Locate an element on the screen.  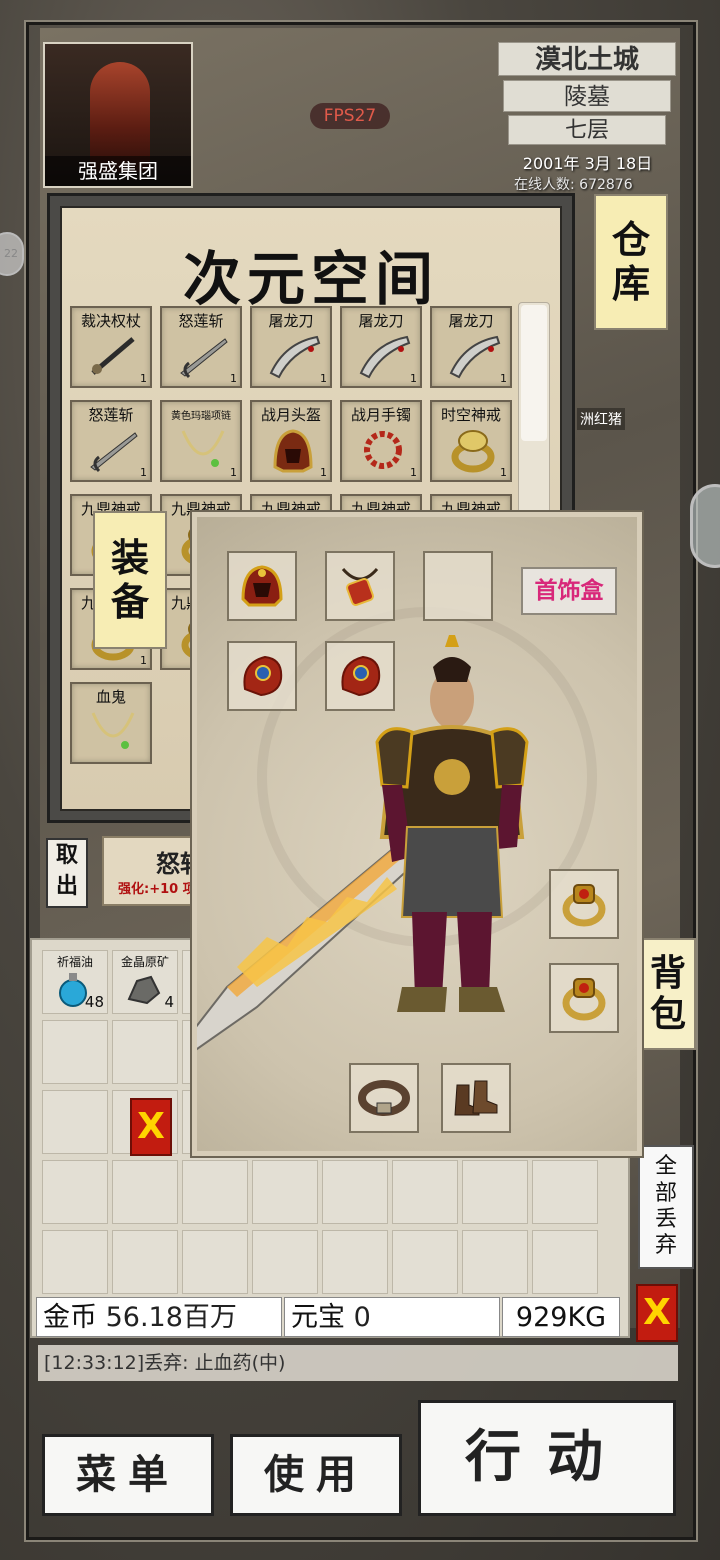
bag-item-count: 48 is located at coordinates (94, 1002).